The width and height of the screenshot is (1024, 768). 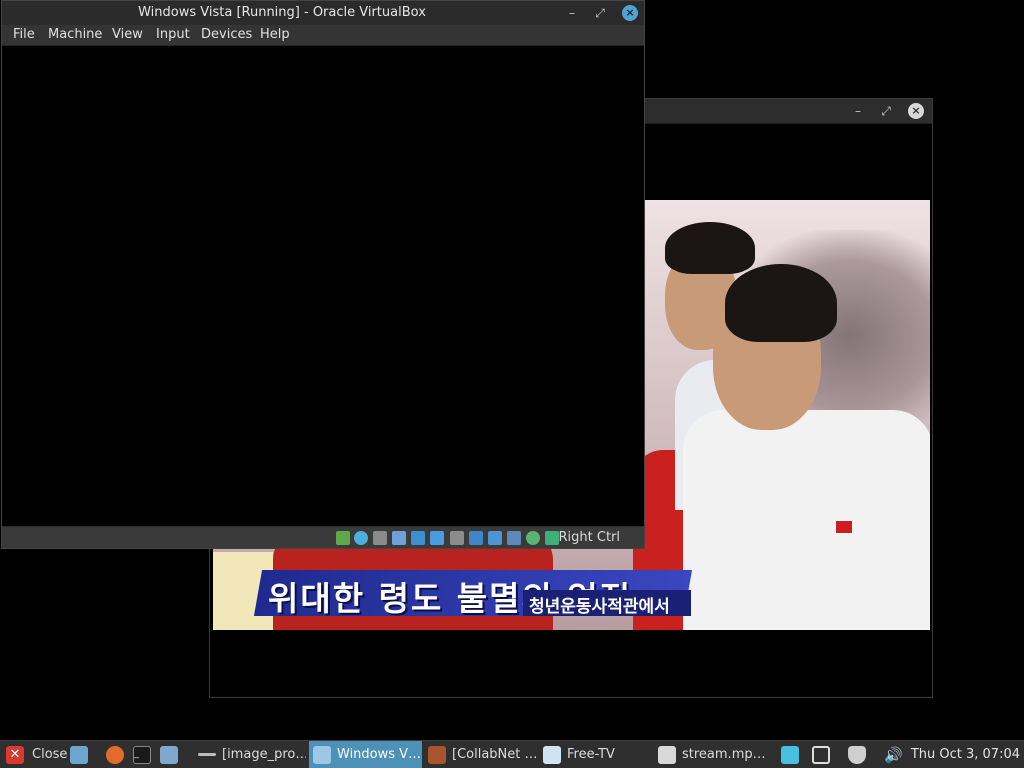 What do you see at coordinates (142, 755) in the screenshot?
I see `terminal-launcher-icon: _` at bounding box center [142, 755].